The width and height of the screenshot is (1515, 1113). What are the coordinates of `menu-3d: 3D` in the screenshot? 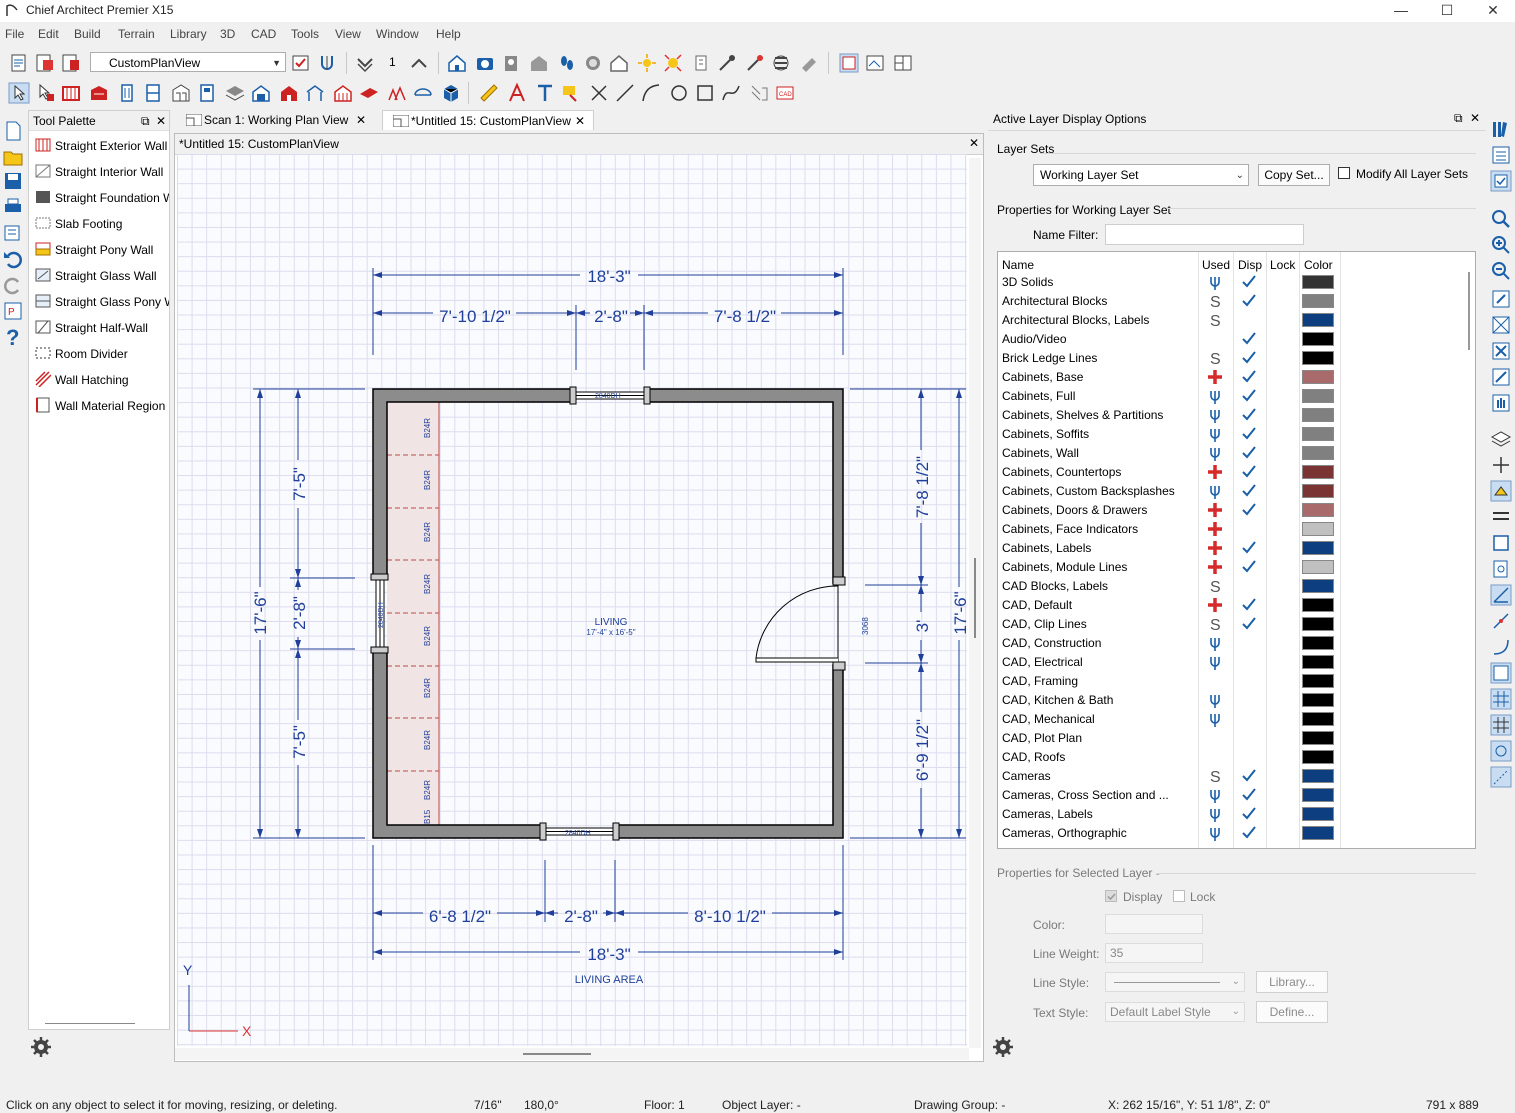 It's located at (227, 34).